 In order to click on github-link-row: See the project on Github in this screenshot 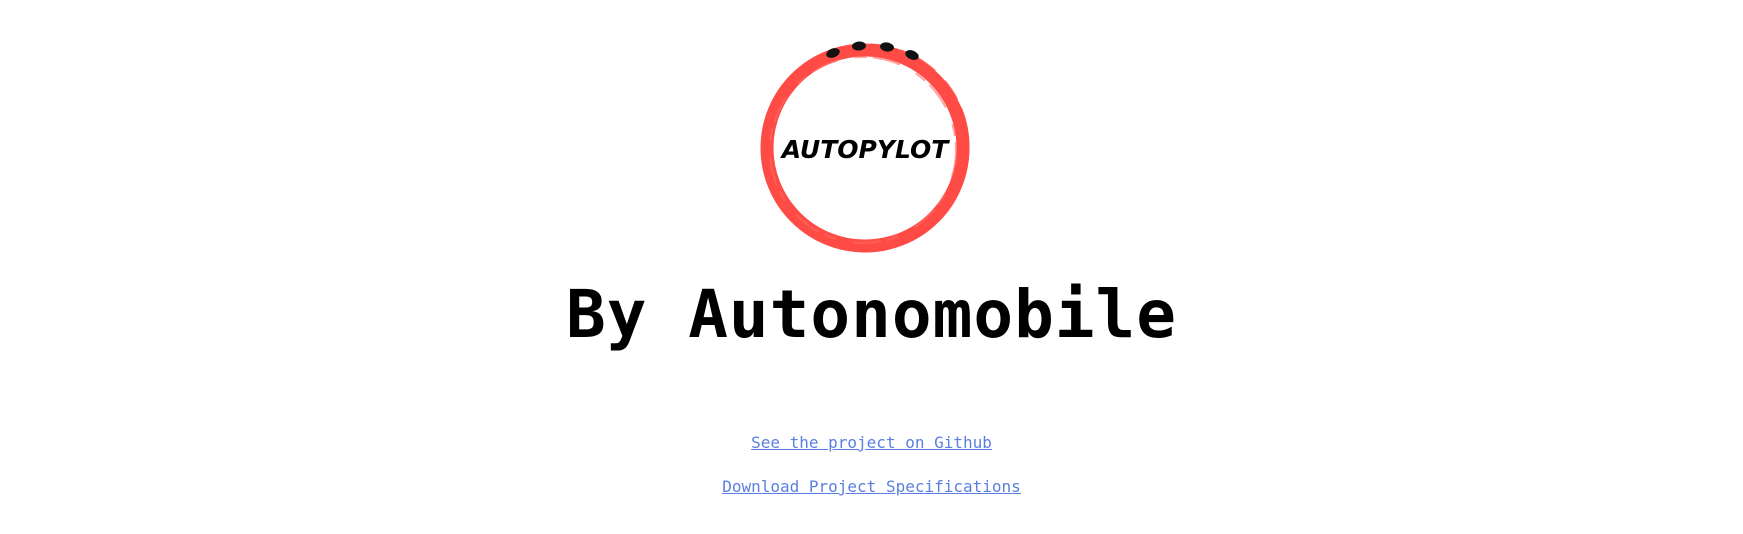, I will do `click(871, 443)`.